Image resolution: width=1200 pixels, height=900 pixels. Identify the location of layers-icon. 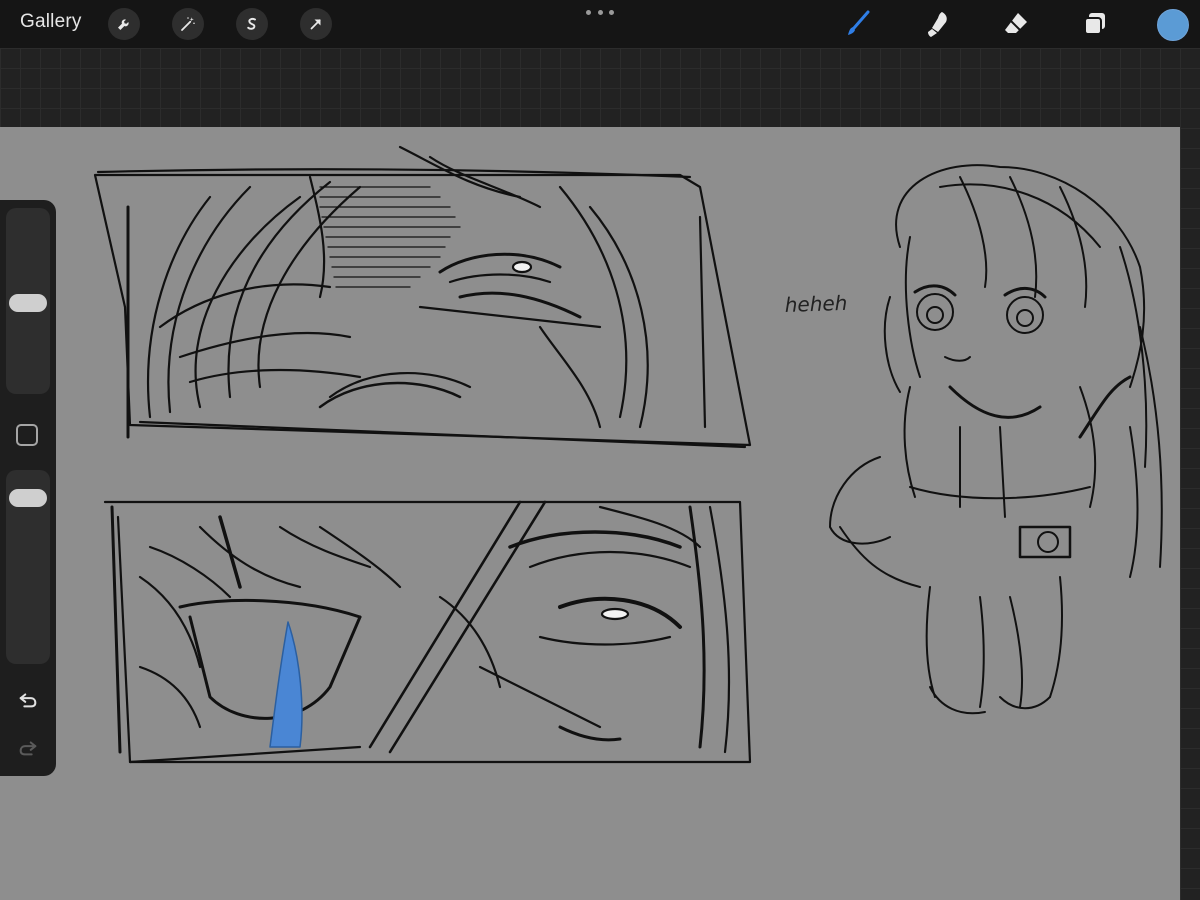
(1094, 24).